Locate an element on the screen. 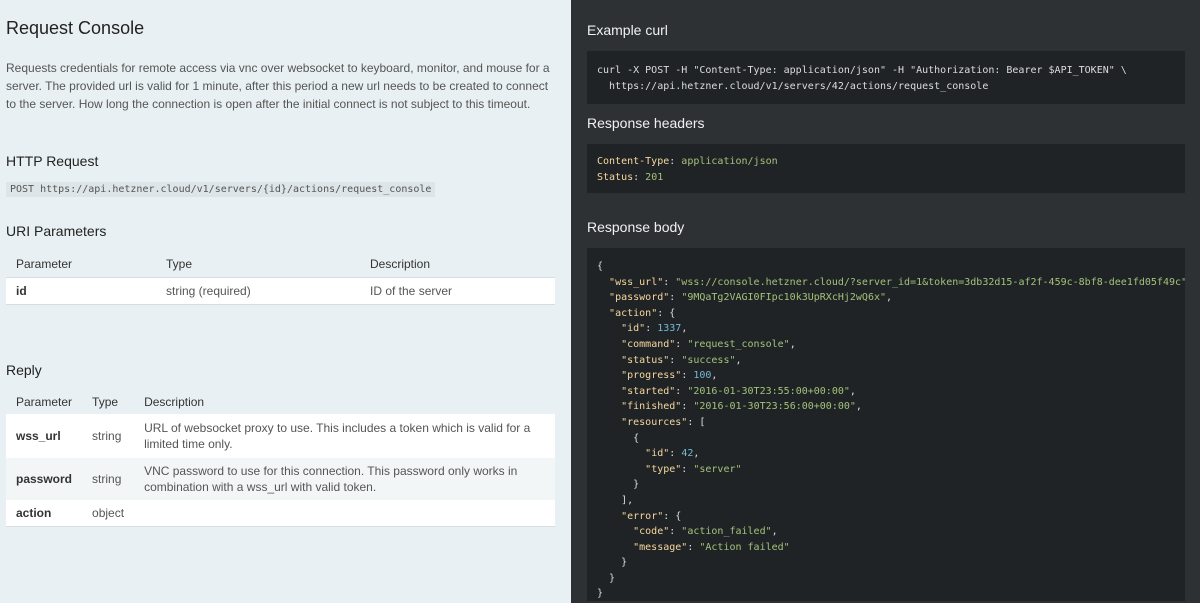 The height and width of the screenshot is (603, 1200). table-row: id string (required) ID of the server is located at coordinates (280, 290).